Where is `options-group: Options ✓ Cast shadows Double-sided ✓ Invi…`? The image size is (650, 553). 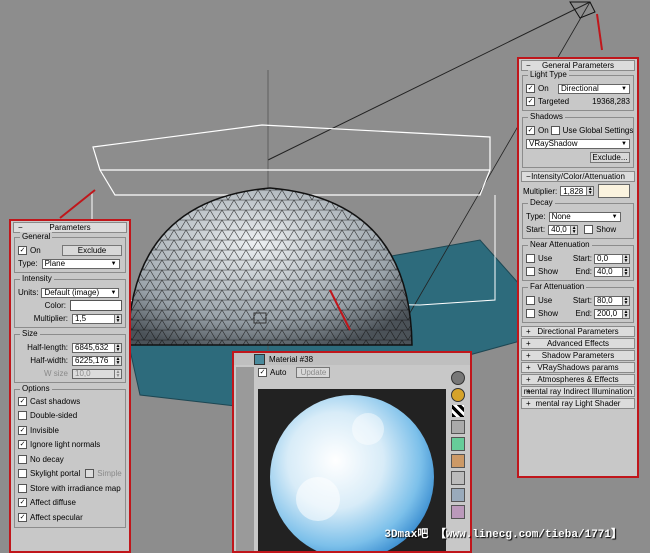 options-group: Options ✓ Cast shadows Double-sided ✓ Invi… is located at coordinates (70, 456).